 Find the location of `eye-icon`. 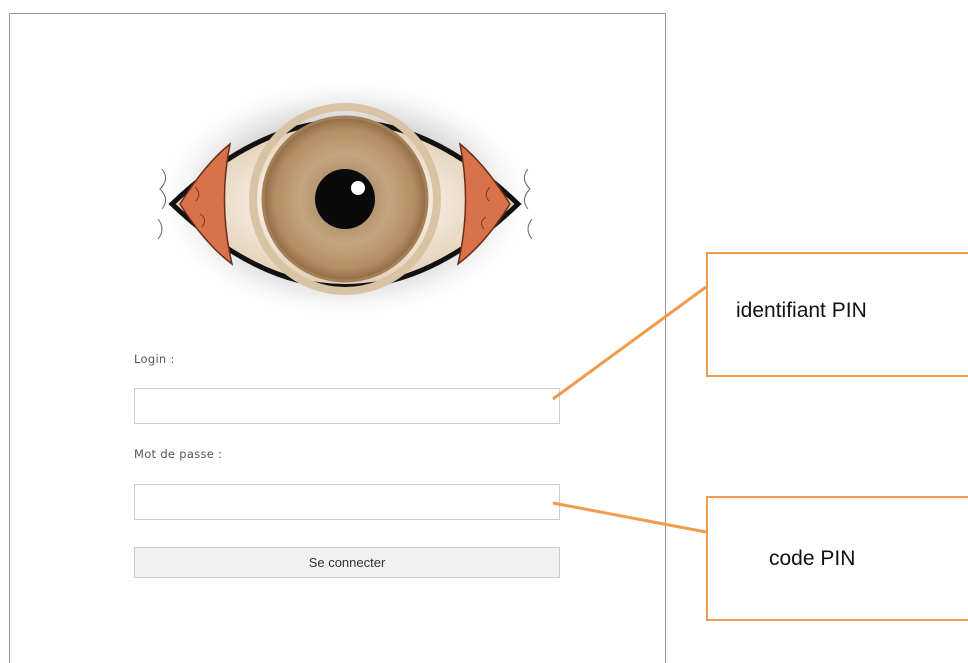

eye-icon is located at coordinates (345, 199).